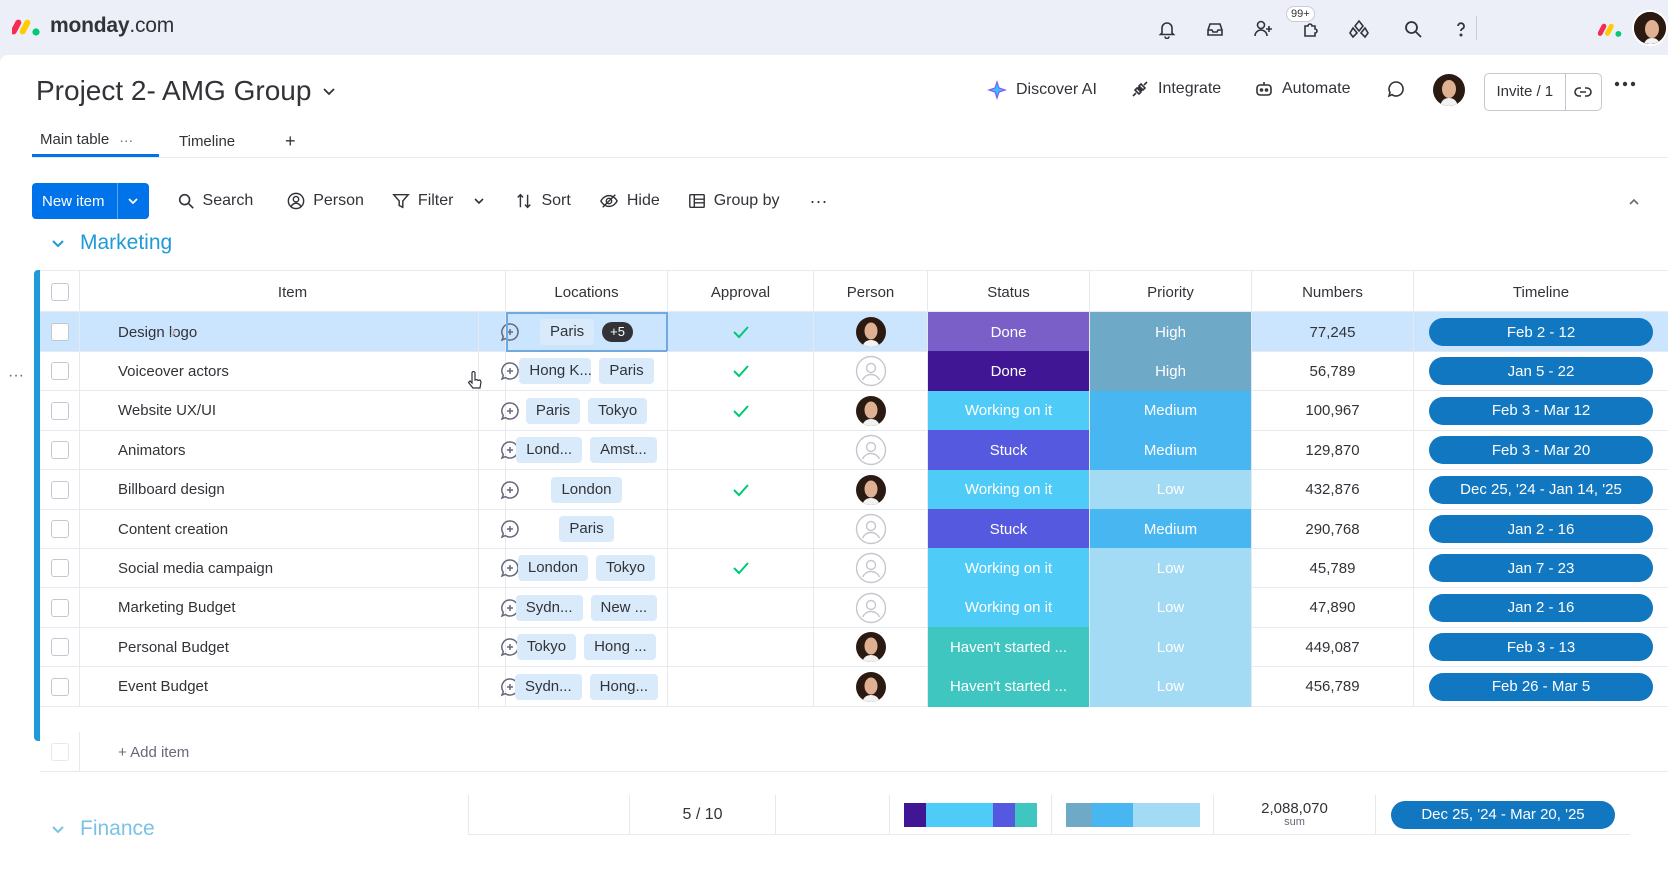 The height and width of the screenshot is (896, 1668). What do you see at coordinates (214, 141) in the screenshot?
I see `tab-timeline: Timeline` at bounding box center [214, 141].